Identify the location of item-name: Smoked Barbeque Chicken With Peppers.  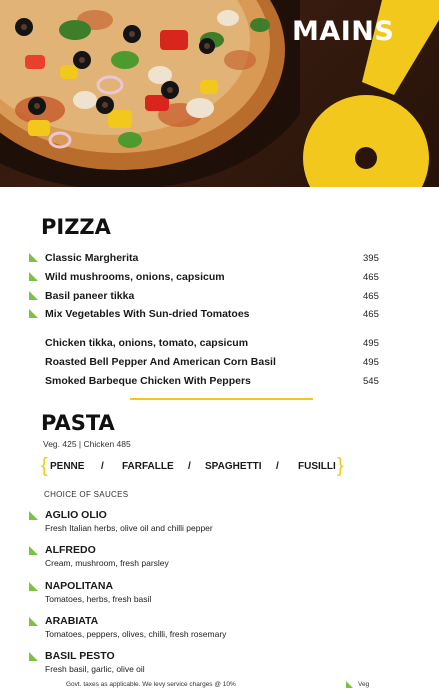
(148, 381).